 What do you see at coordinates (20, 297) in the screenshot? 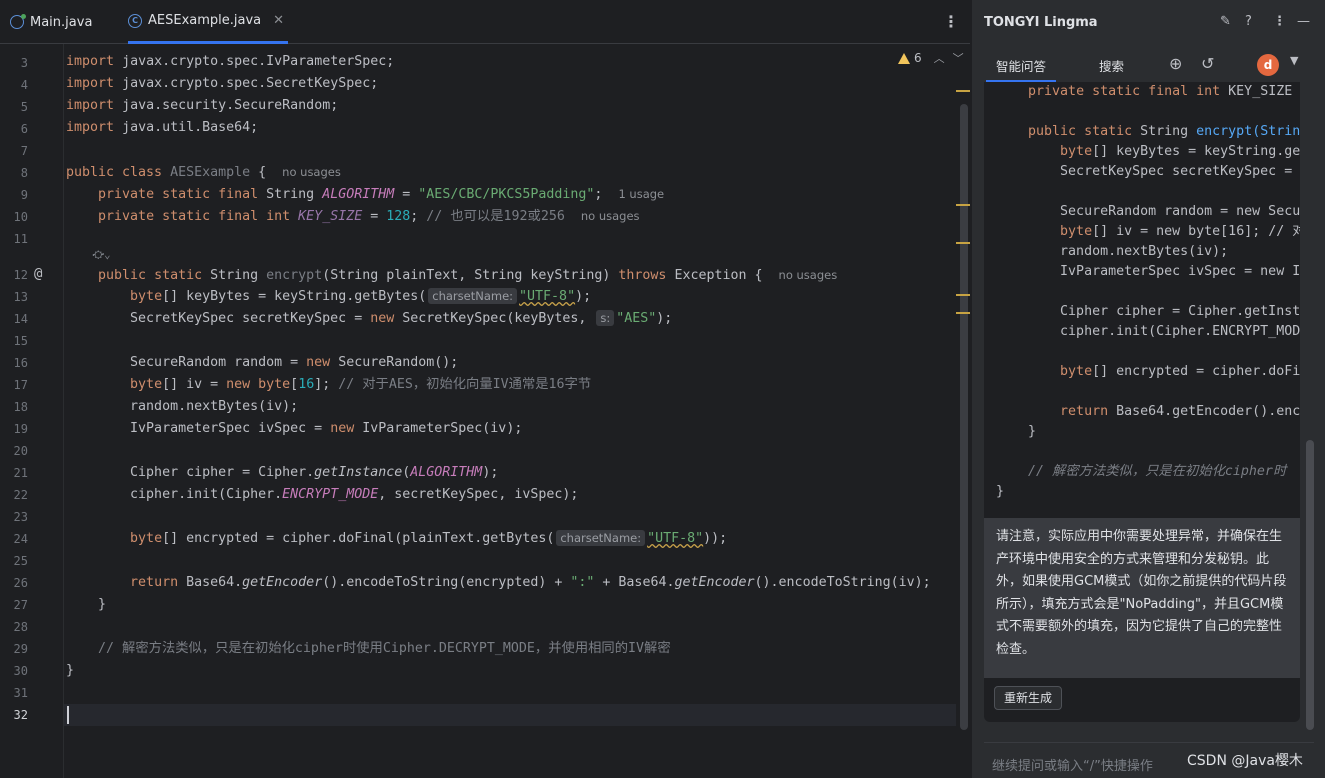
I see `line-number: 13` at bounding box center [20, 297].